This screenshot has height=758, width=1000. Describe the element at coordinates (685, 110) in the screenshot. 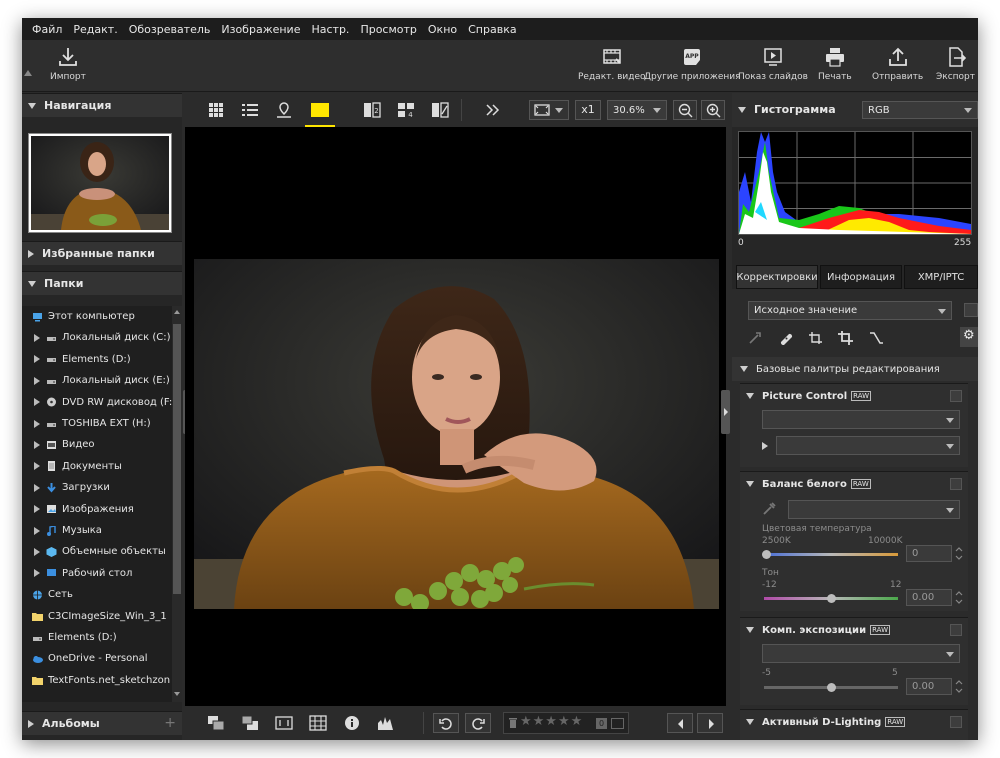

I see `zoom-out-button` at that location.